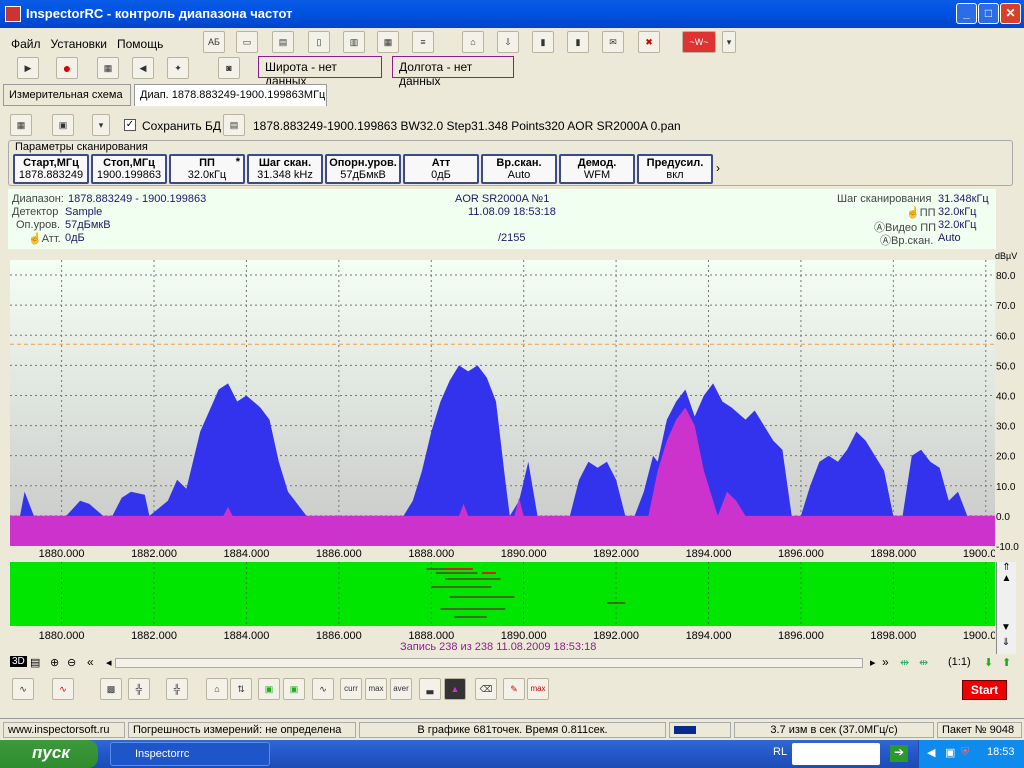 The width and height of the screenshot is (1024, 768). Describe the element at coordinates (873, 662) in the screenshot. I see `scroll-right-icon: ▸` at that location.